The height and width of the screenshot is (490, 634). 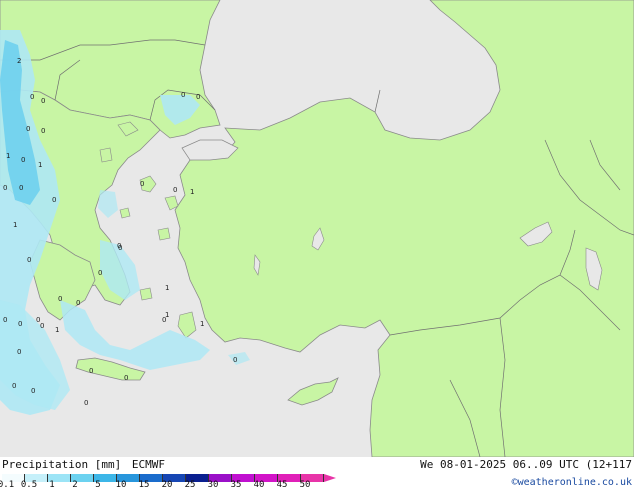 What do you see at coordinates (52, 485) in the screenshot?
I see `legend-tick-label: 1` at bounding box center [52, 485].